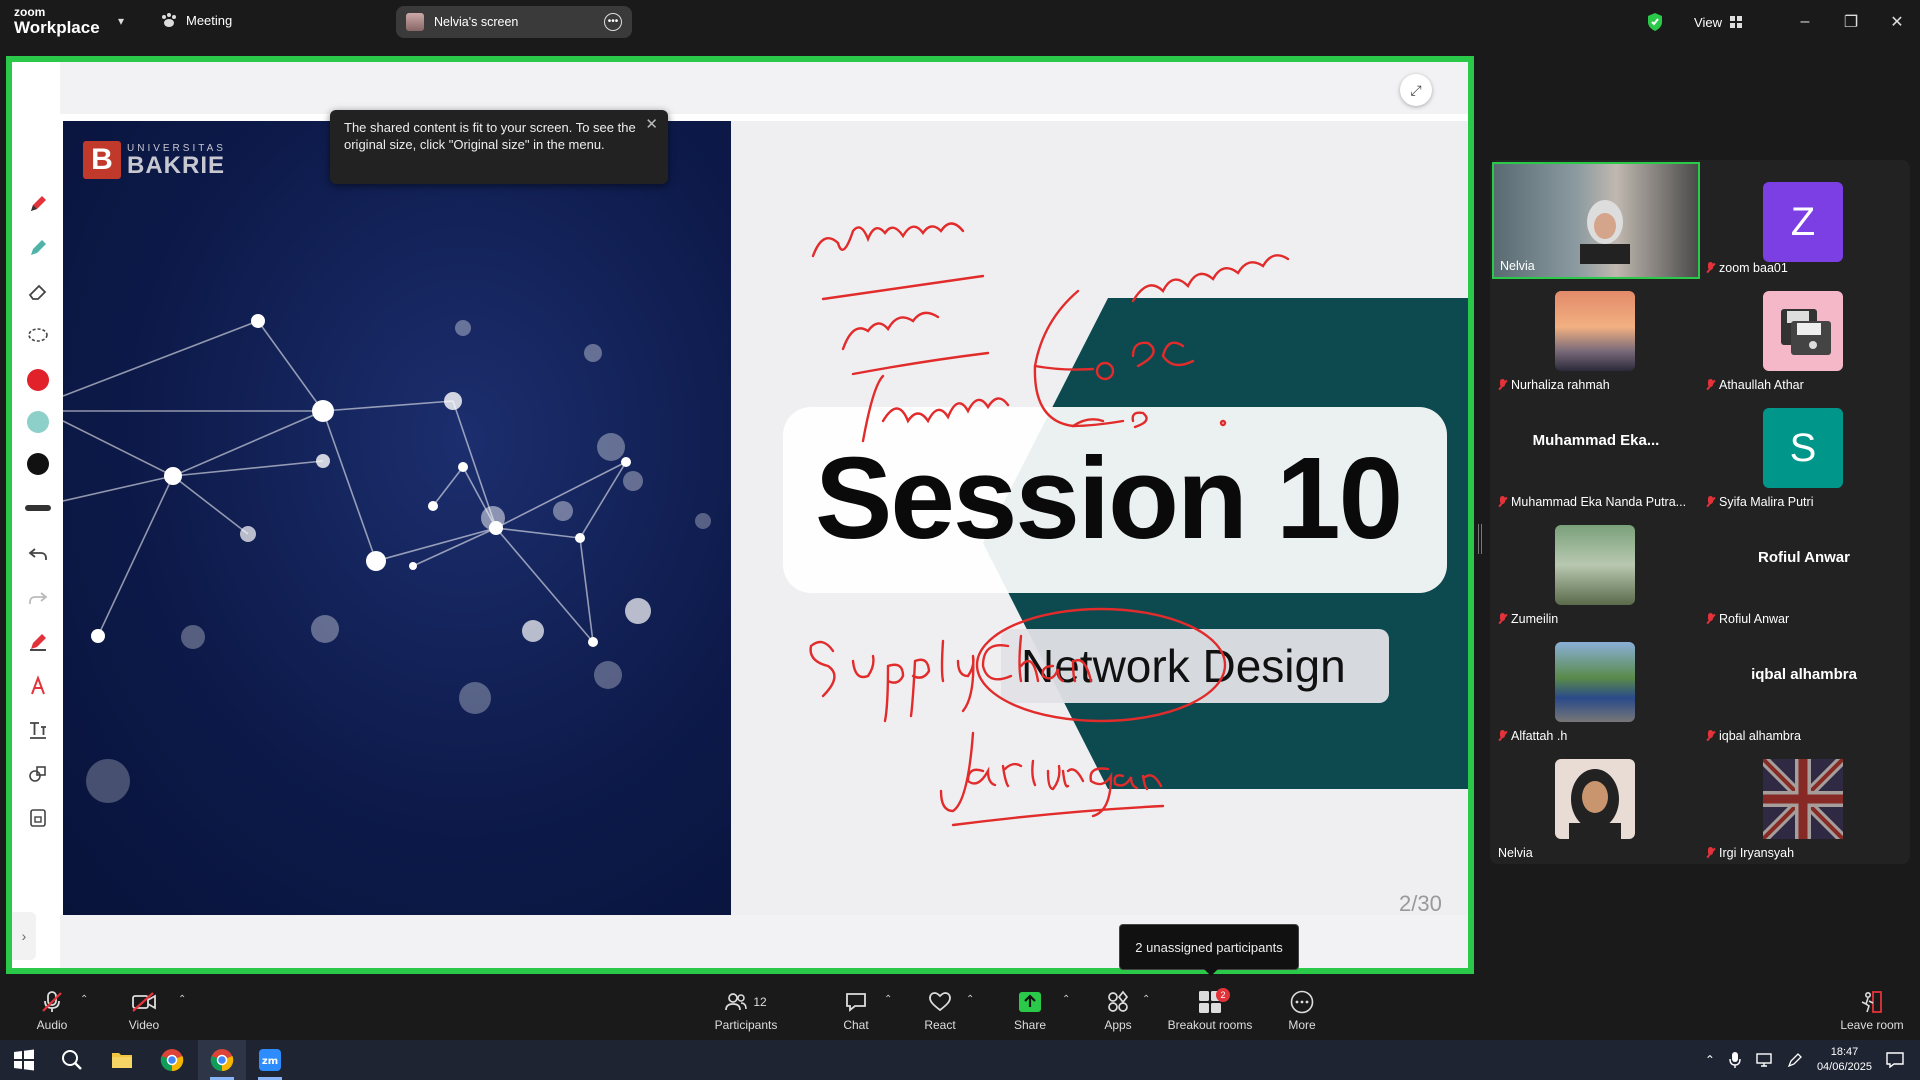 The image size is (1920, 1080). I want to click on breakout-badge: 2, so click(1223, 995).